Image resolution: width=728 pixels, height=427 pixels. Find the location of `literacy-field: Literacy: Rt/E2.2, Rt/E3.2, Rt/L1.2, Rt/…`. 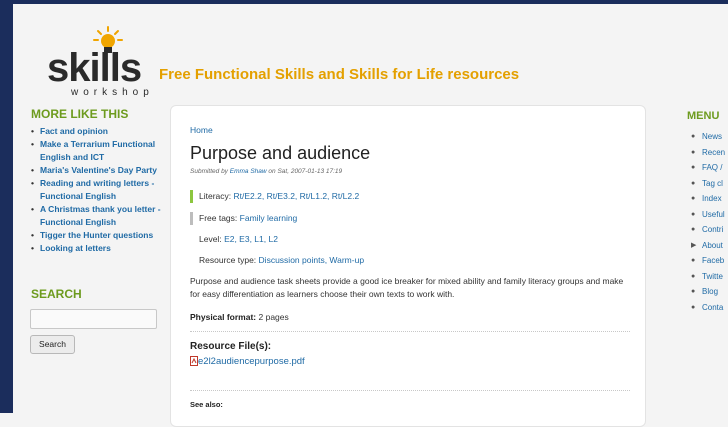

literacy-field: Literacy: Rt/E2.2, Rt/E3.2, Rt/L1.2, Rt/… is located at coordinates (274, 196).